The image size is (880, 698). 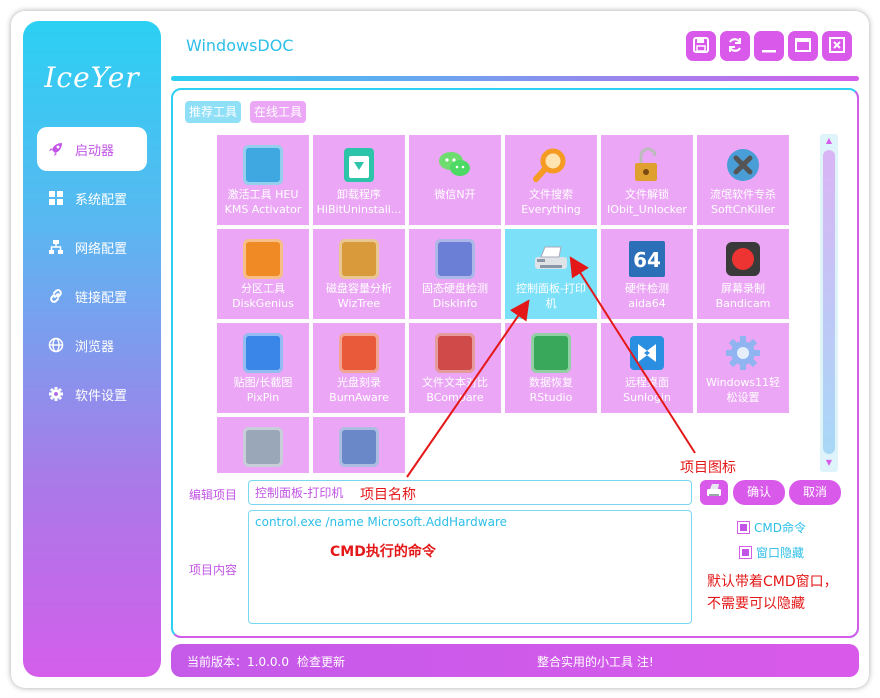 What do you see at coordinates (743, 382) in the screenshot?
I see `tool-name: Windows11轻` at bounding box center [743, 382].